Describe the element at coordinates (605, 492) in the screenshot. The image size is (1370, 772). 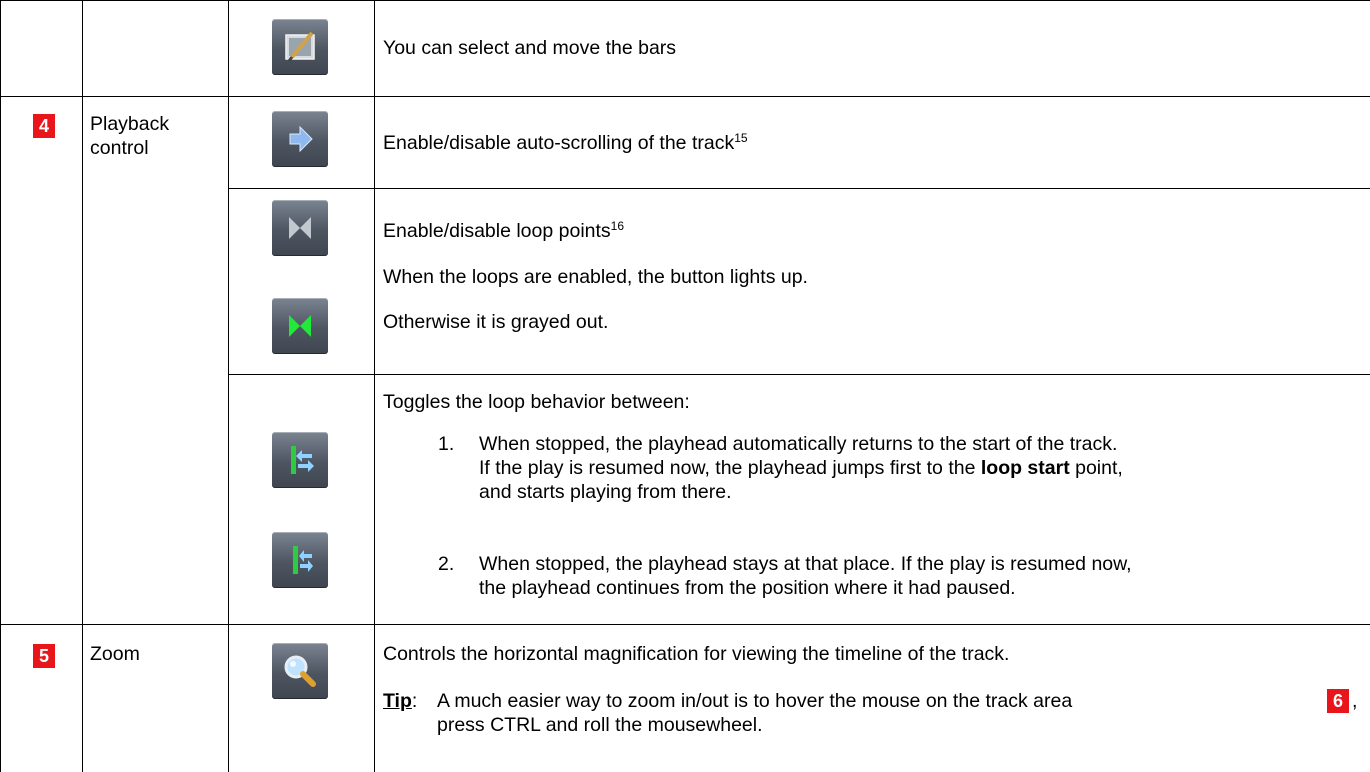
I see `loop-behavior-item1-line3: and starts playing from there.` at that location.